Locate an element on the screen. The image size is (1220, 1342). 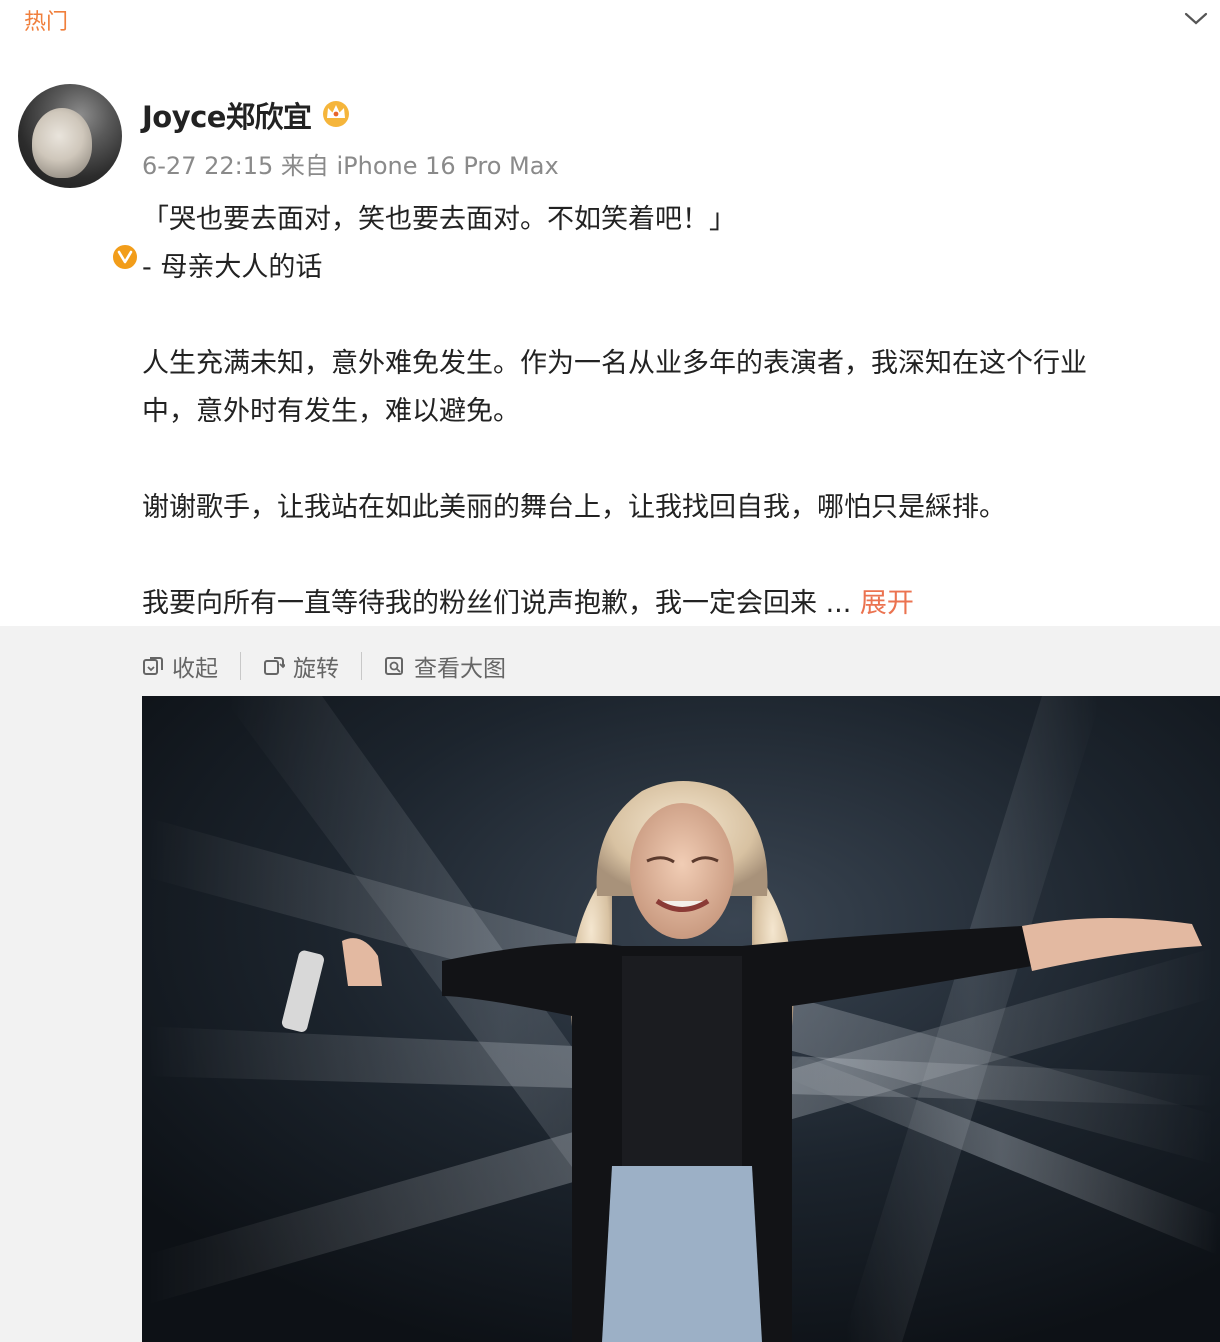
view-large-icon is located at coordinates (394, 666).